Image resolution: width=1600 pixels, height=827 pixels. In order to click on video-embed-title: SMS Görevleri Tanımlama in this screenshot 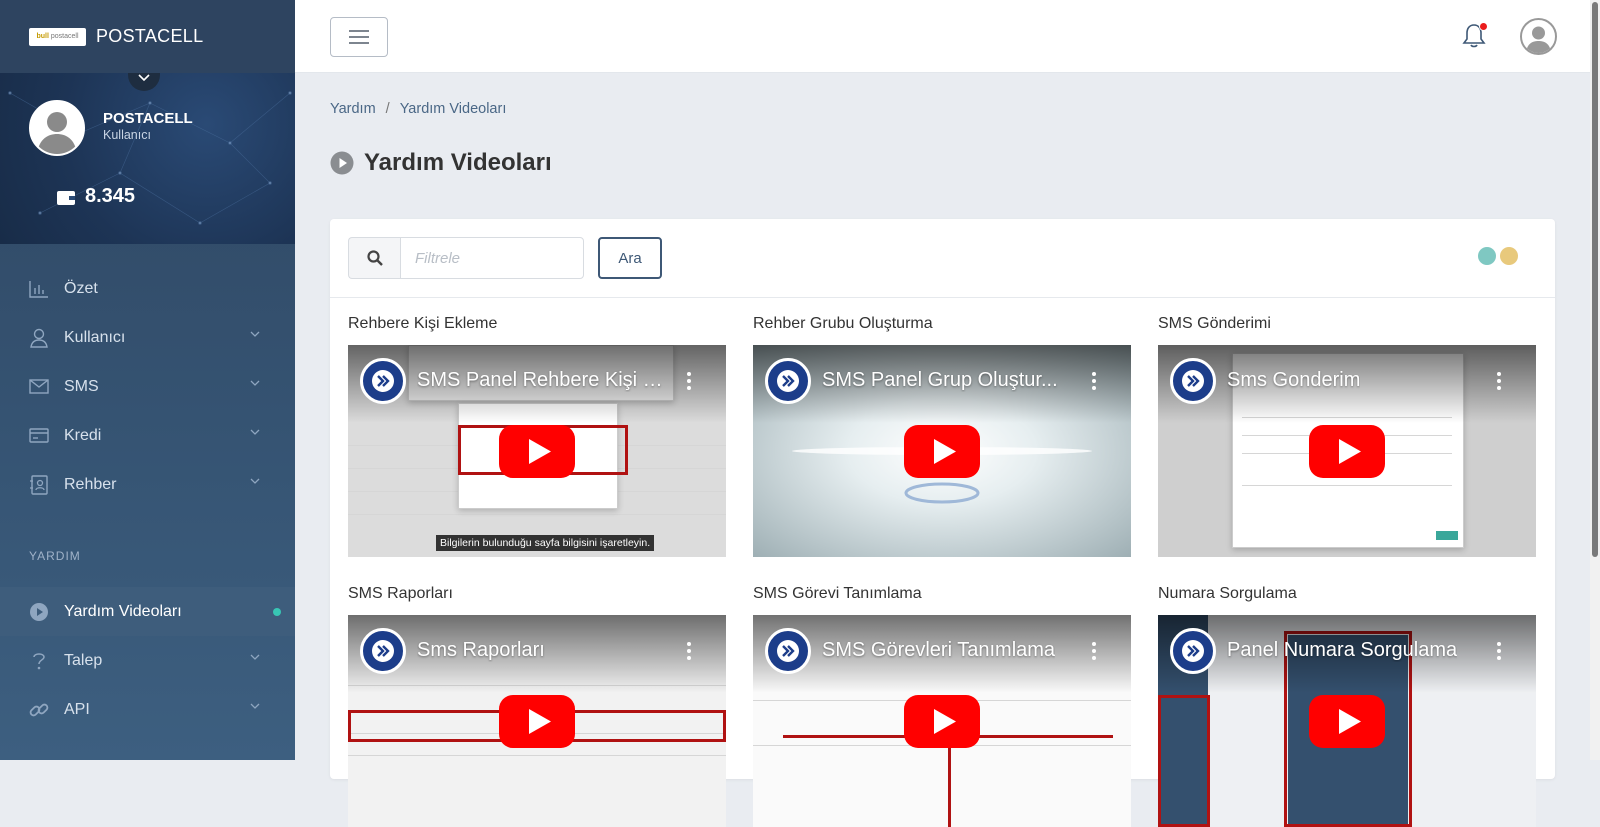, I will do `click(938, 650)`.